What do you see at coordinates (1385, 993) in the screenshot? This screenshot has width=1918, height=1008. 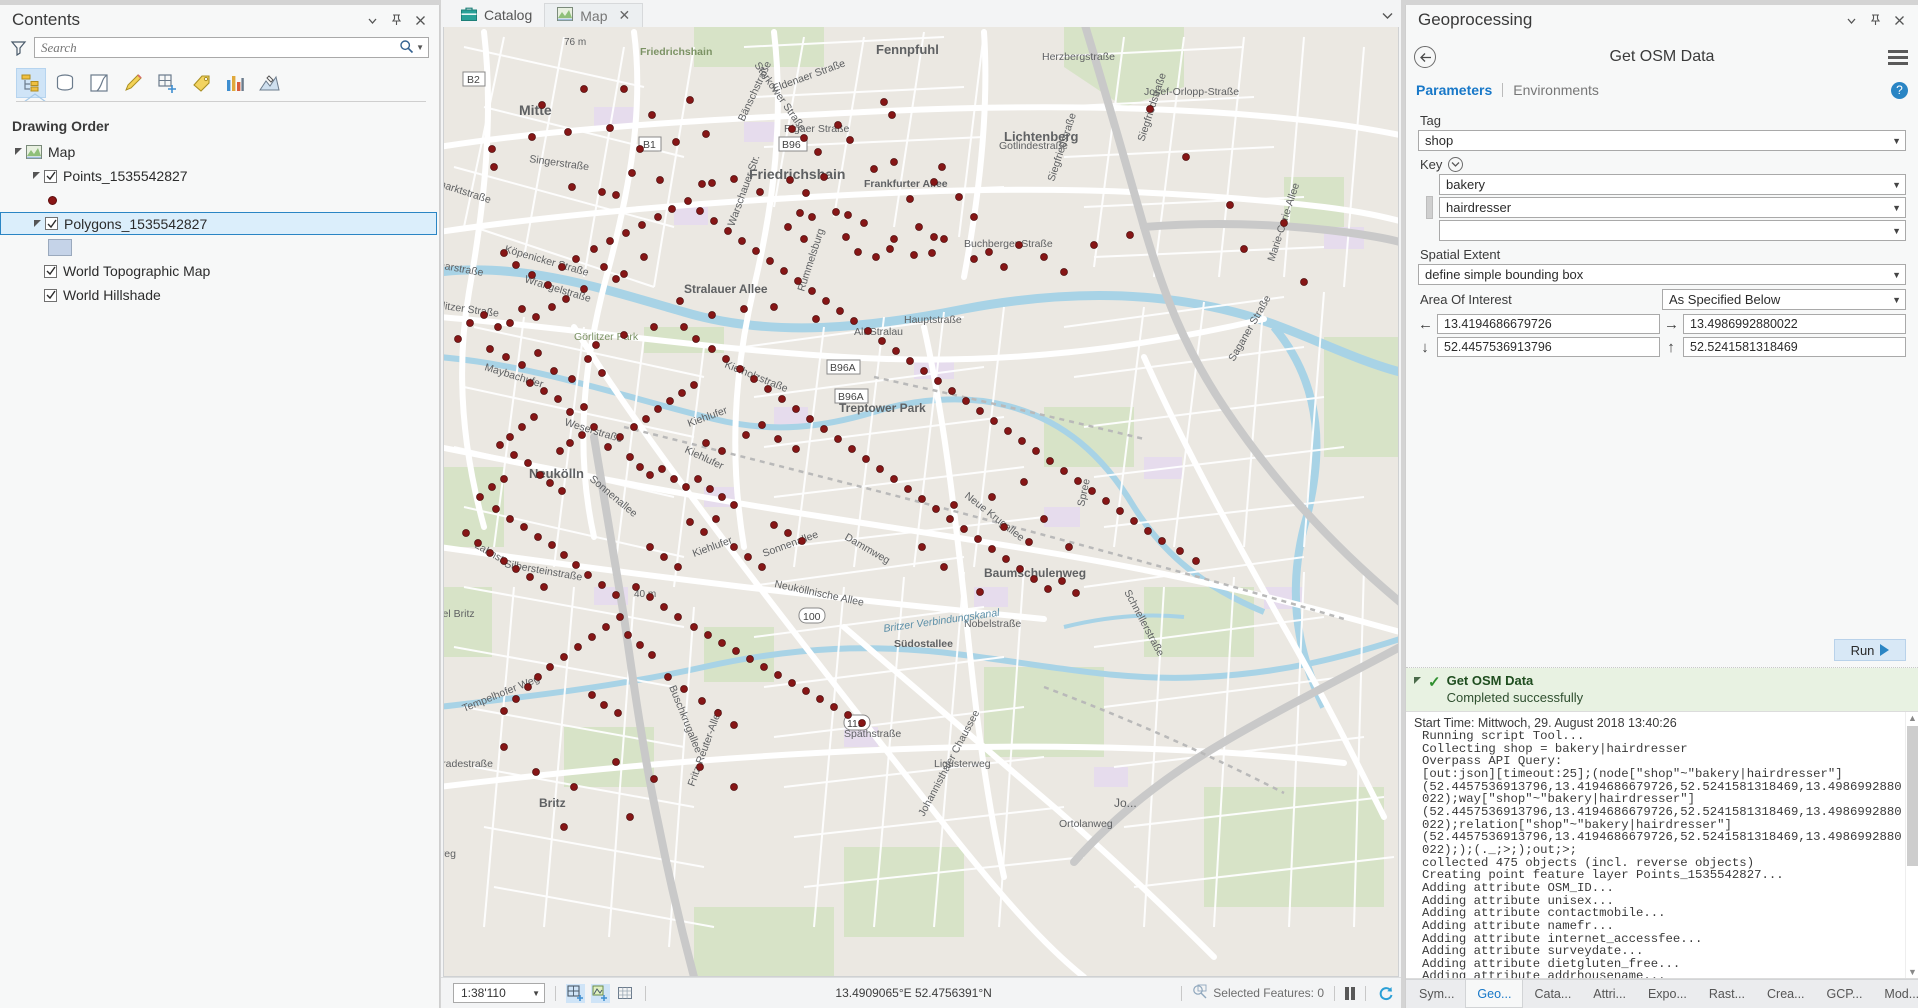 I see `refresh-icon` at bounding box center [1385, 993].